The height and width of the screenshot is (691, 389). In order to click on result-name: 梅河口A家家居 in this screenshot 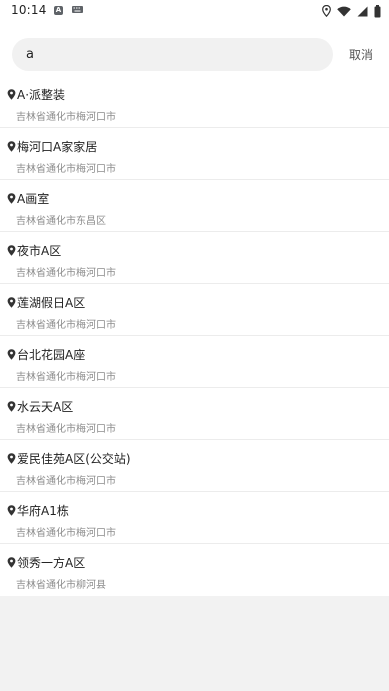, I will do `click(57, 147)`.